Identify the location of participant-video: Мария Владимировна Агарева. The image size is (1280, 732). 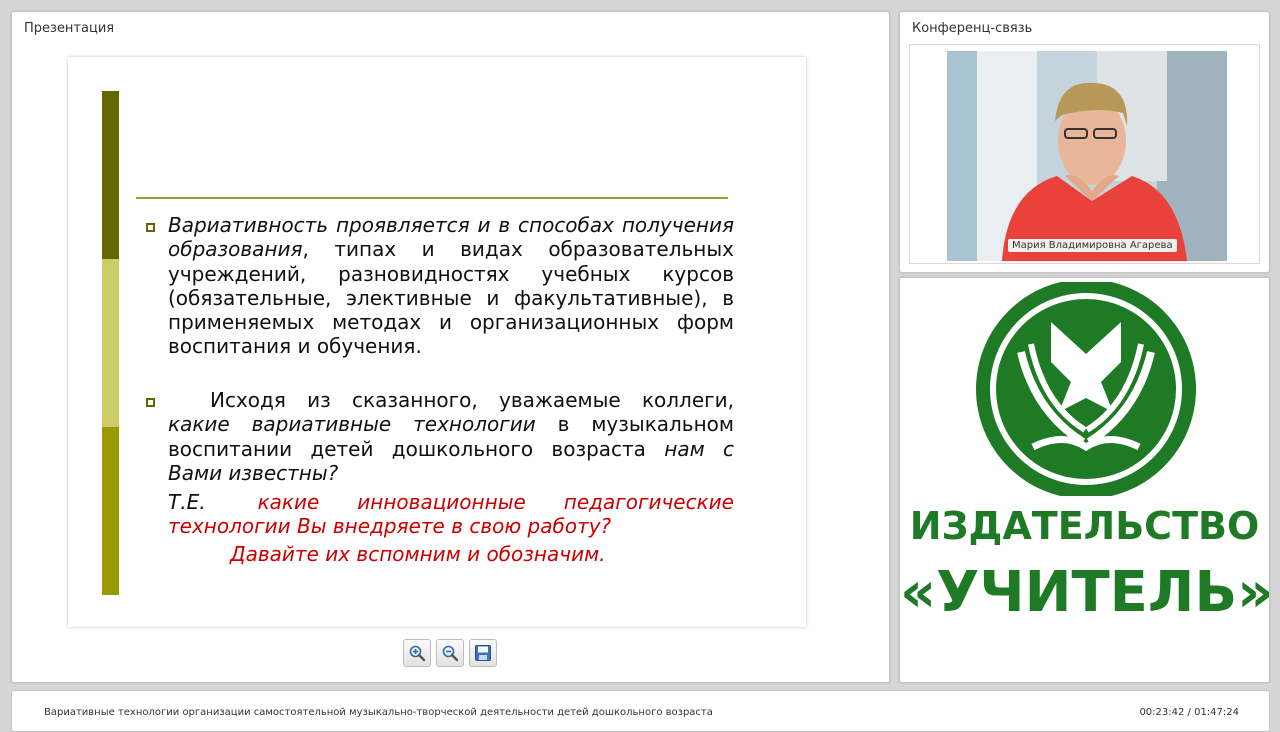
(1087, 156).